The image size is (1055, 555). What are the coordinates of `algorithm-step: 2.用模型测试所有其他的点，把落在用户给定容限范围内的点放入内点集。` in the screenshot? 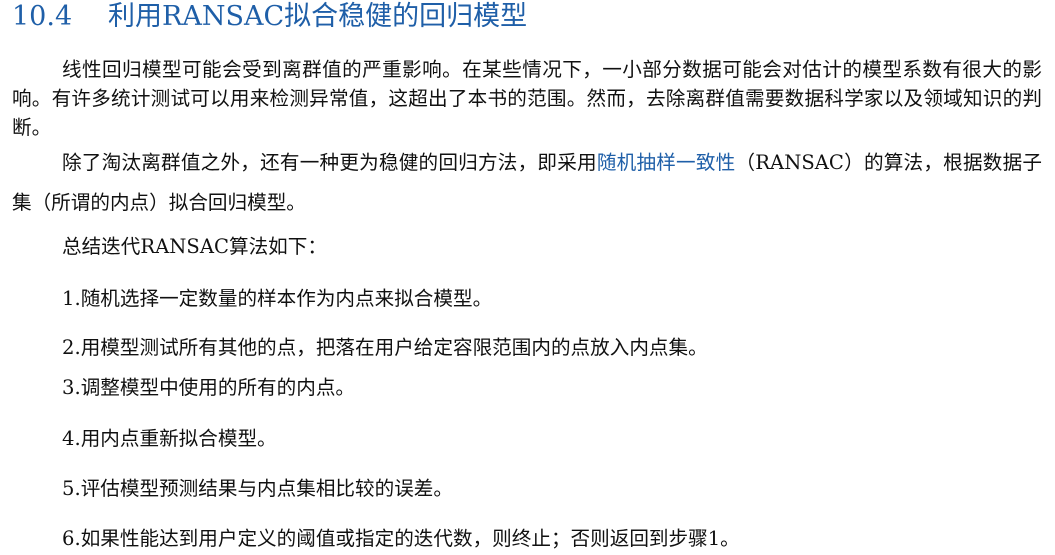 It's located at (385, 347).